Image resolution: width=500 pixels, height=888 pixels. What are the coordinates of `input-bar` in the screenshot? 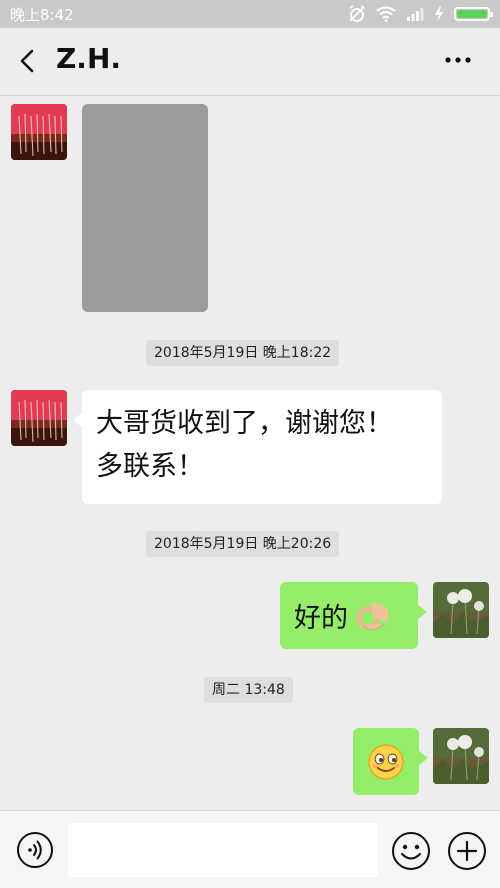 It's located at (250, 849).